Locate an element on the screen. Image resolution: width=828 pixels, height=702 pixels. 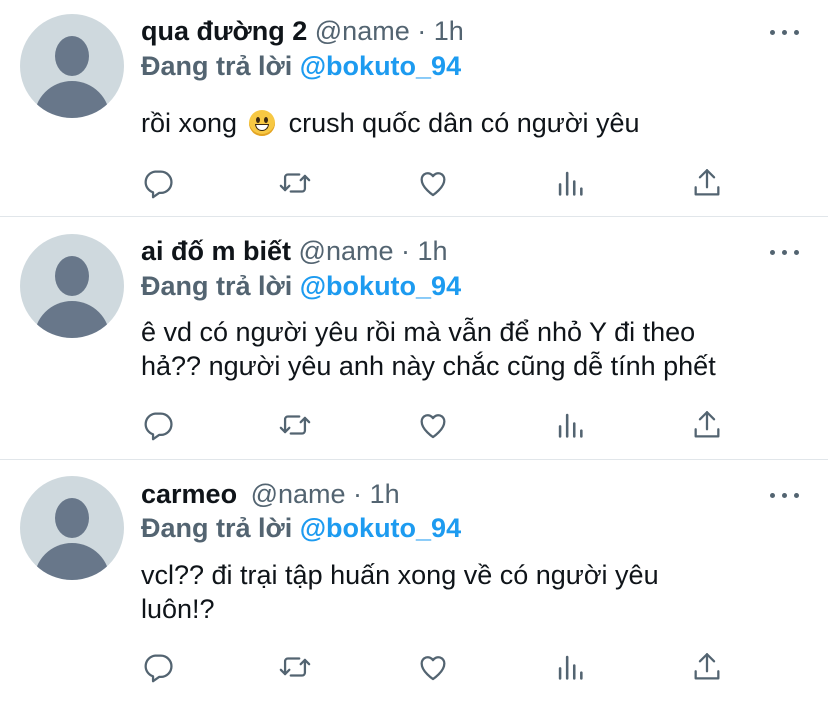
grinning-face-emoji is located at coordinates (261, 123).